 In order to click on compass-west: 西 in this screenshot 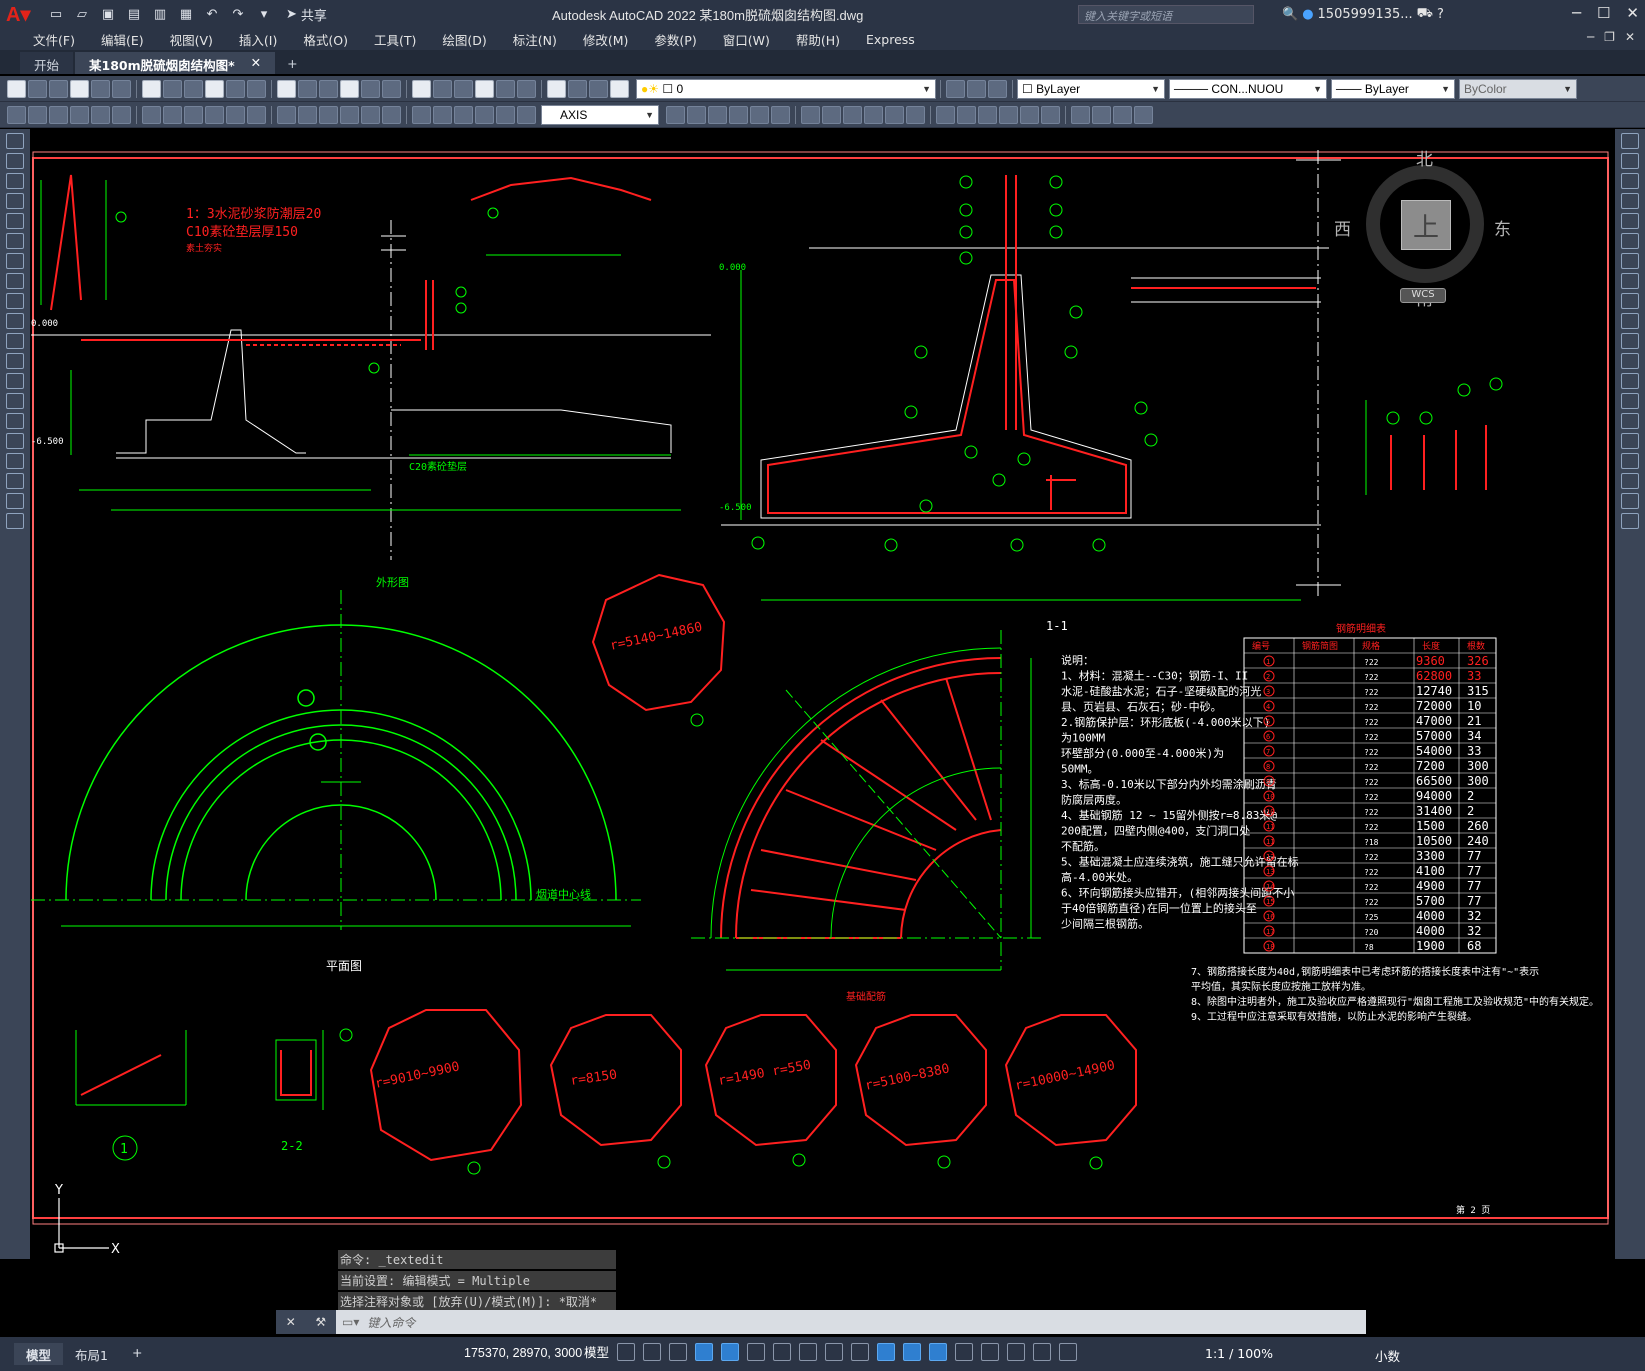, I will do `click(1342, 227)`.